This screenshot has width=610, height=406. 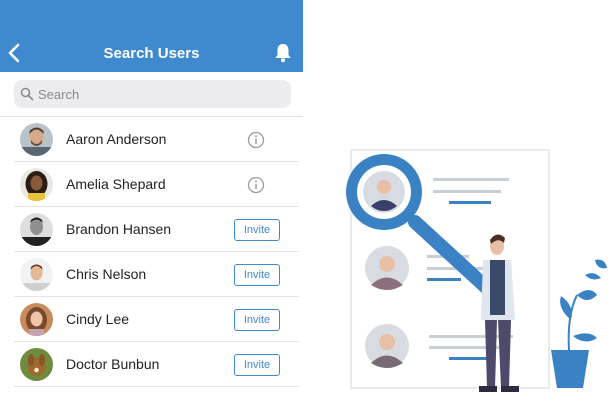 What do you see at coordinates (116, 184) in the screenshot?
I see `user-name: Amelia Shepard` at bounding box center [116, 184].